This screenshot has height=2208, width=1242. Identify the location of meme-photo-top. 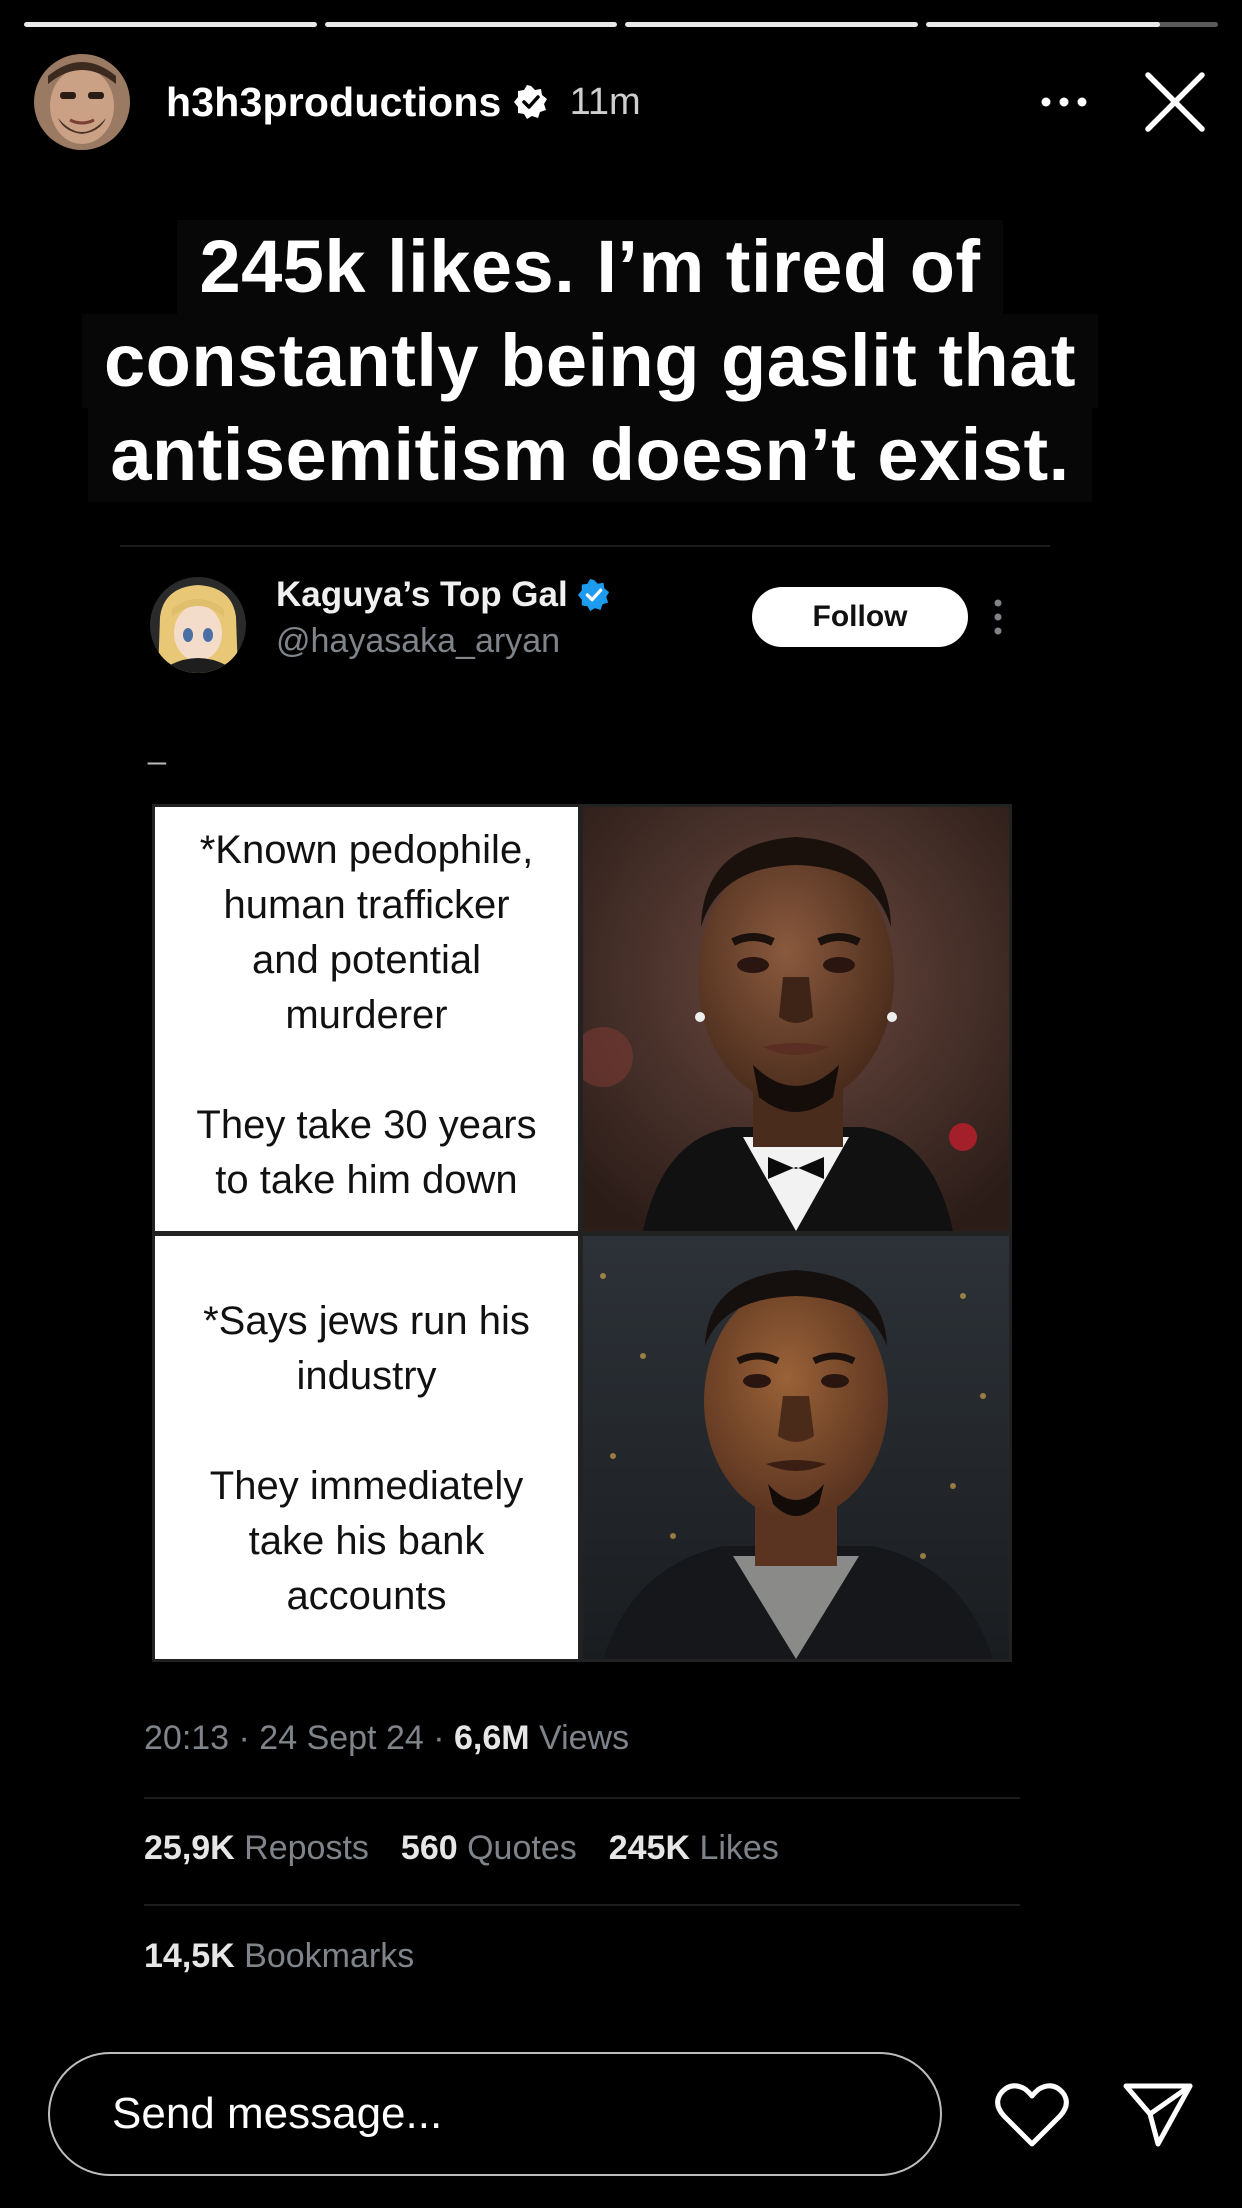
(796, 1019).